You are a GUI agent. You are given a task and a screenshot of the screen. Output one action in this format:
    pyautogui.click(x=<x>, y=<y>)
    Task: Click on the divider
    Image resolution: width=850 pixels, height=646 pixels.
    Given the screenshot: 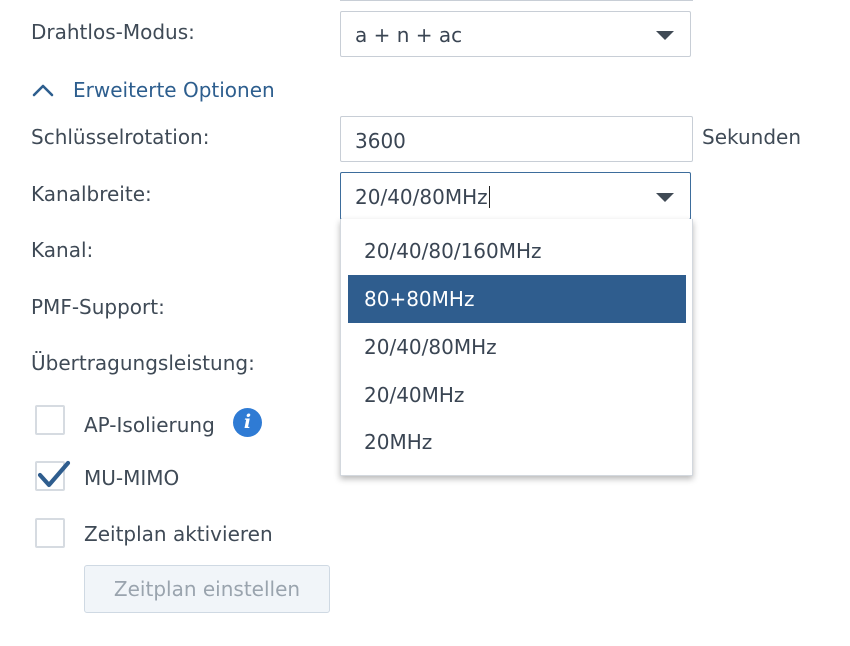 What is the action you would take?
    pyautogui.click(x=516, y=0)
    